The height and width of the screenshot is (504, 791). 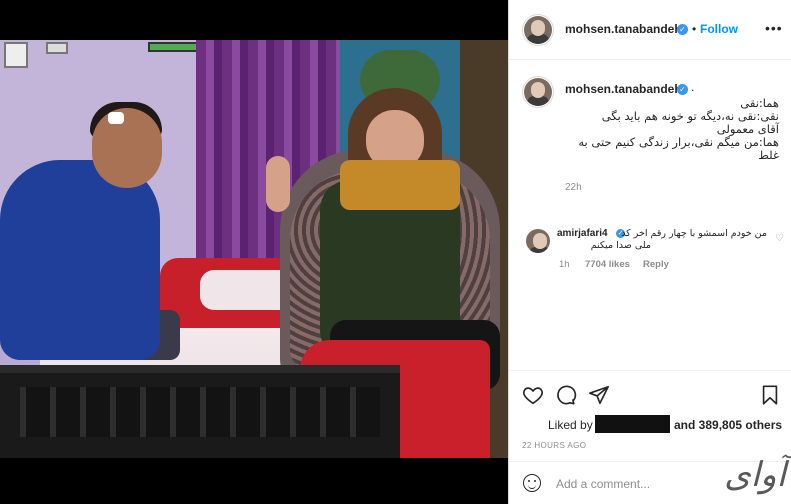 I want to click on watermark-logo: آوای, so click(x=755, y=475).